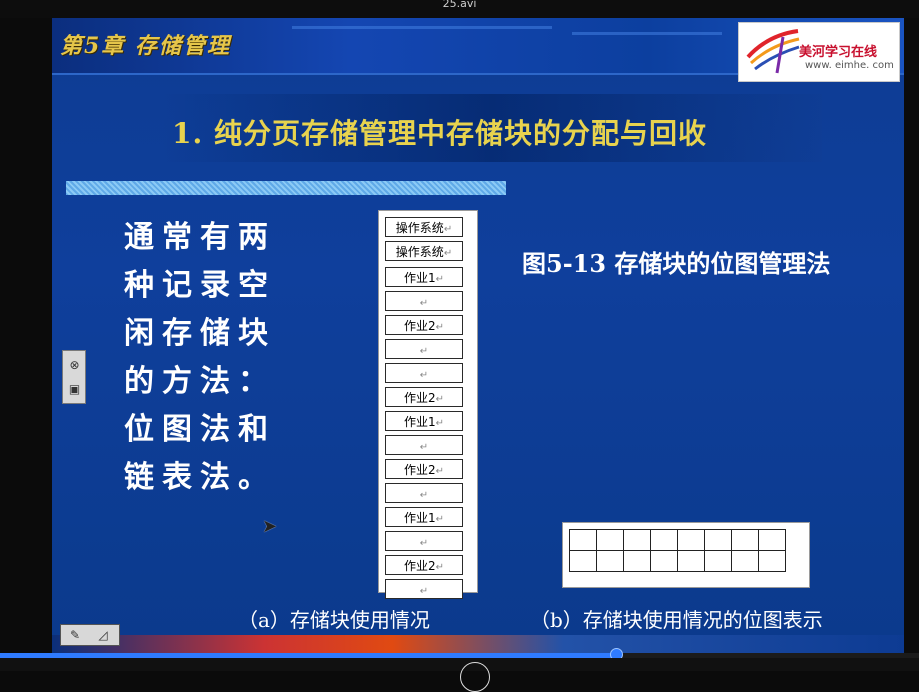  I want to click on body-line: 闲存储块, so click(200, 333).